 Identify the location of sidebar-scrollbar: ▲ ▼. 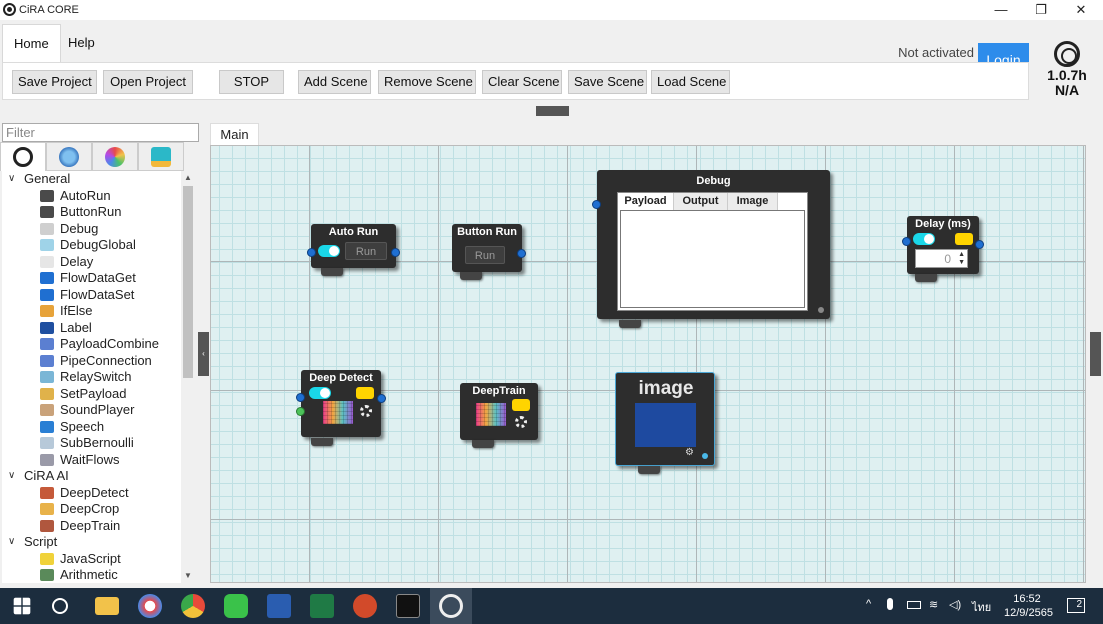
(188, 377).